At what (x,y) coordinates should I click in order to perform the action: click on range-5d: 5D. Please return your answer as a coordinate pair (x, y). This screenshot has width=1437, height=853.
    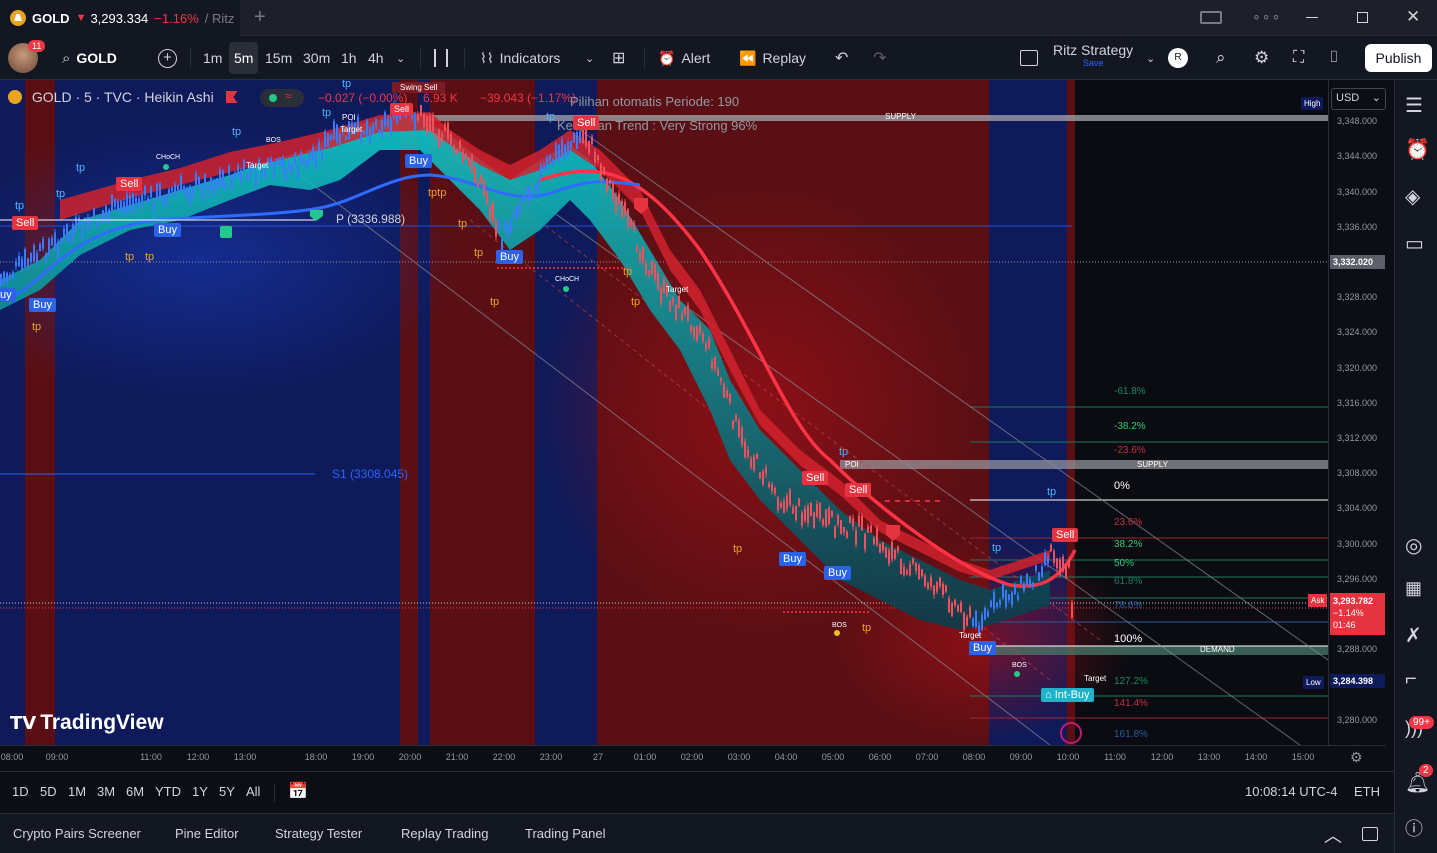
    Looking at the image, I should click on (48, 791).